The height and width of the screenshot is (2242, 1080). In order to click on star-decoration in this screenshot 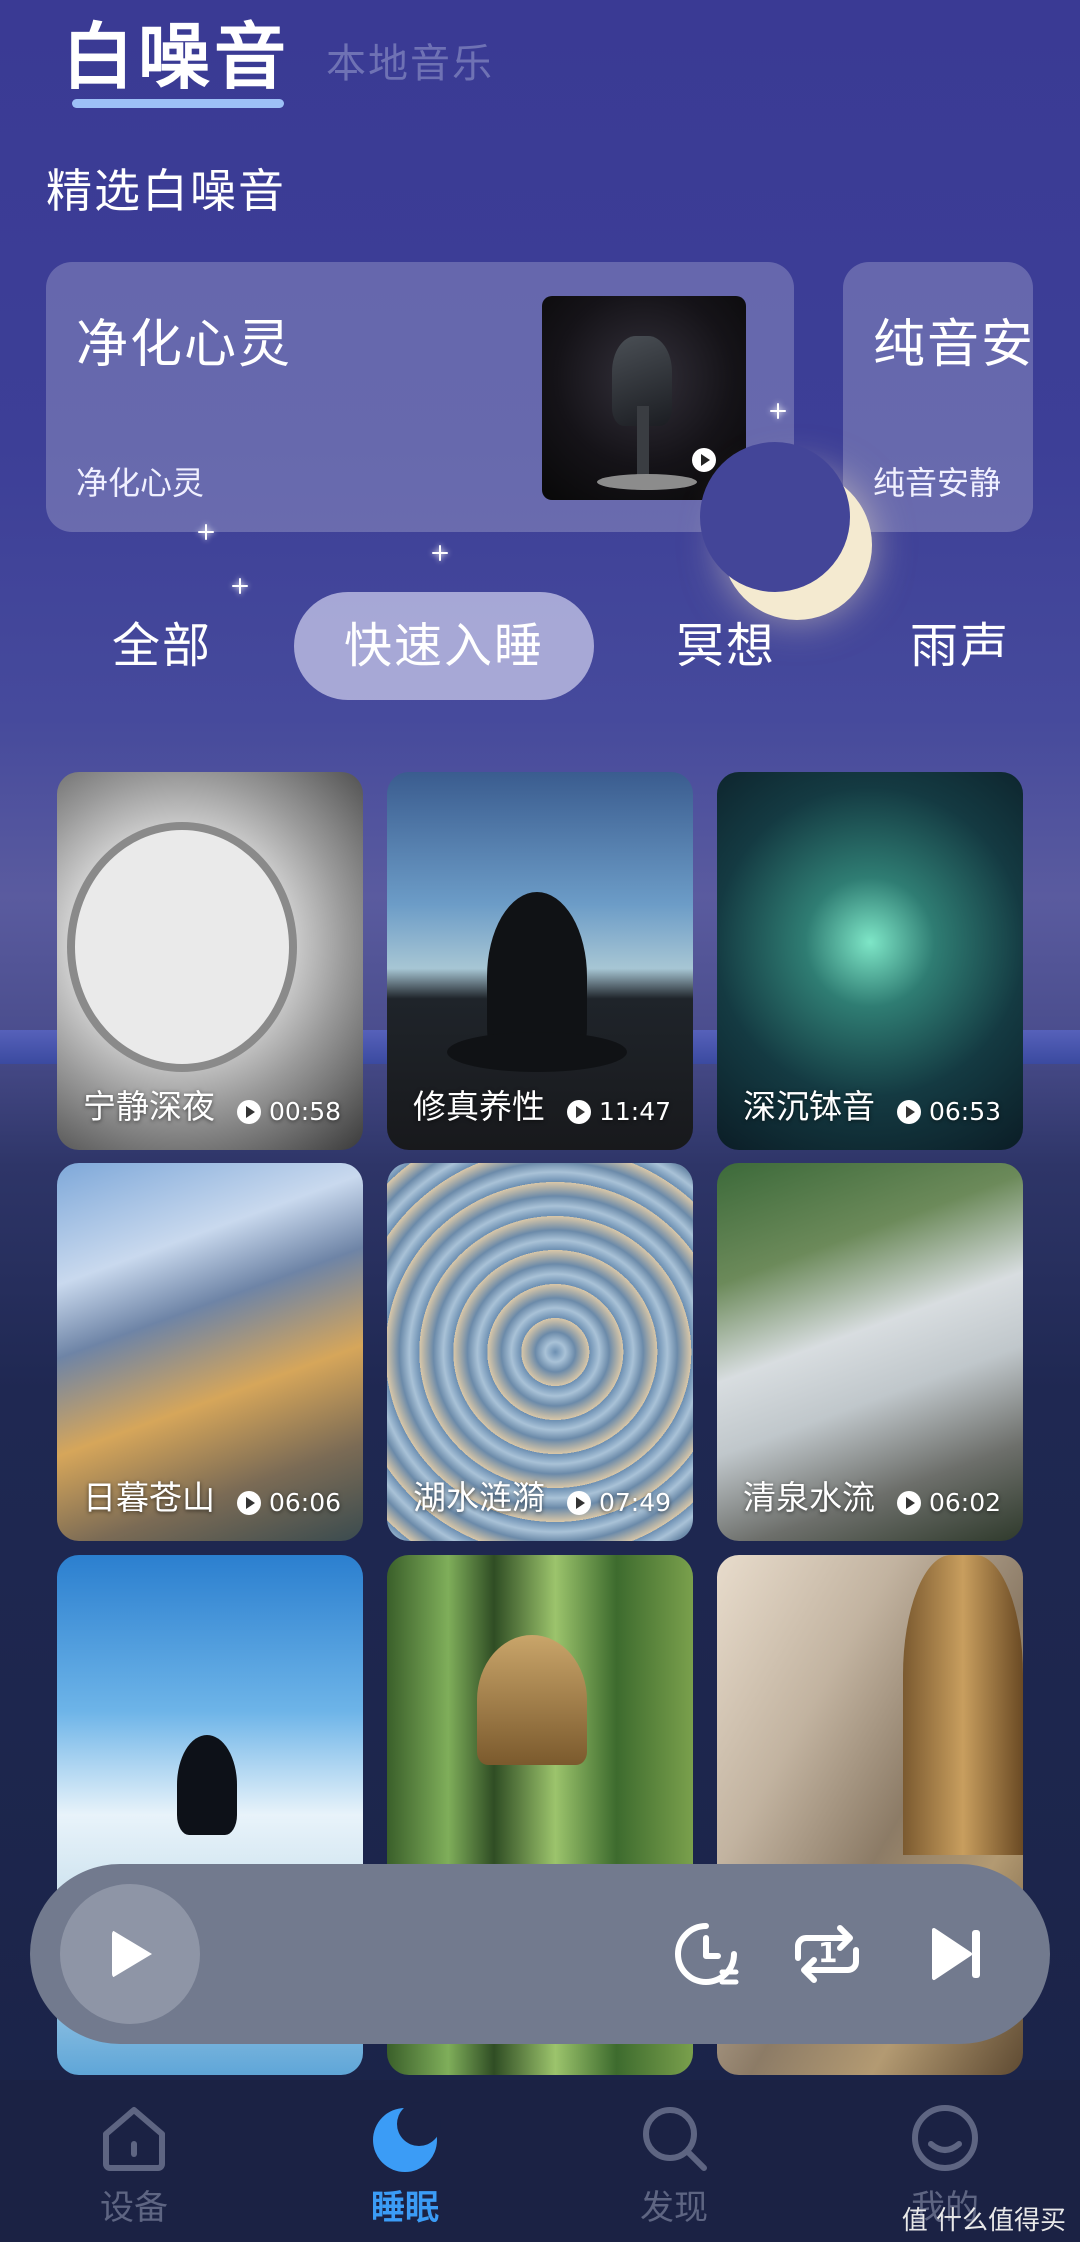, I will do `click(440, 553)`.